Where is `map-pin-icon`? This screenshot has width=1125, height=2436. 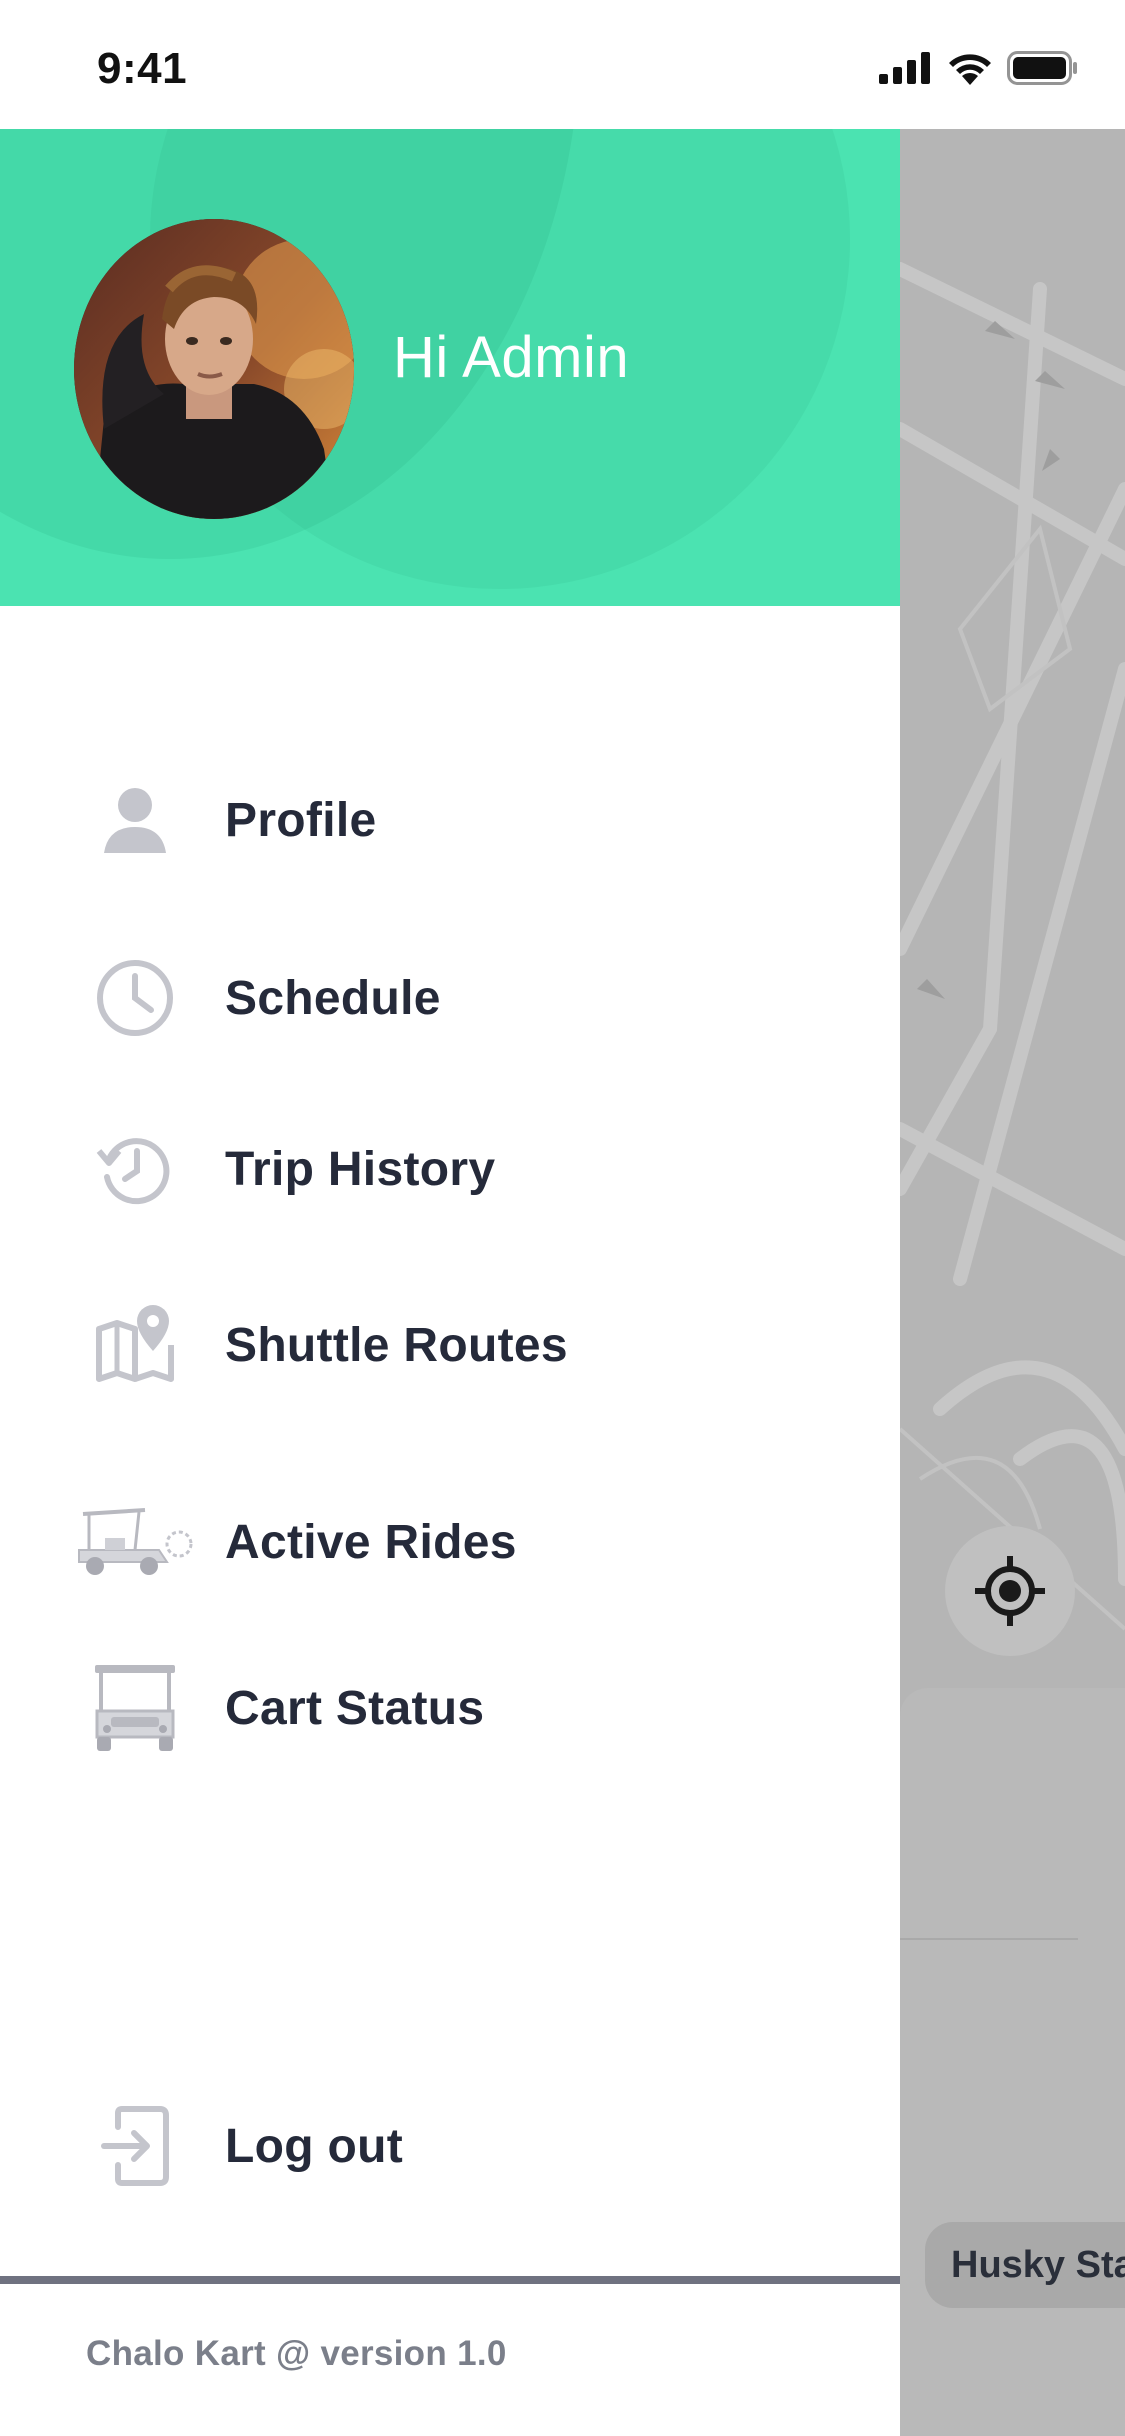 map-pin-icon is located at coordinates (135, 1345).